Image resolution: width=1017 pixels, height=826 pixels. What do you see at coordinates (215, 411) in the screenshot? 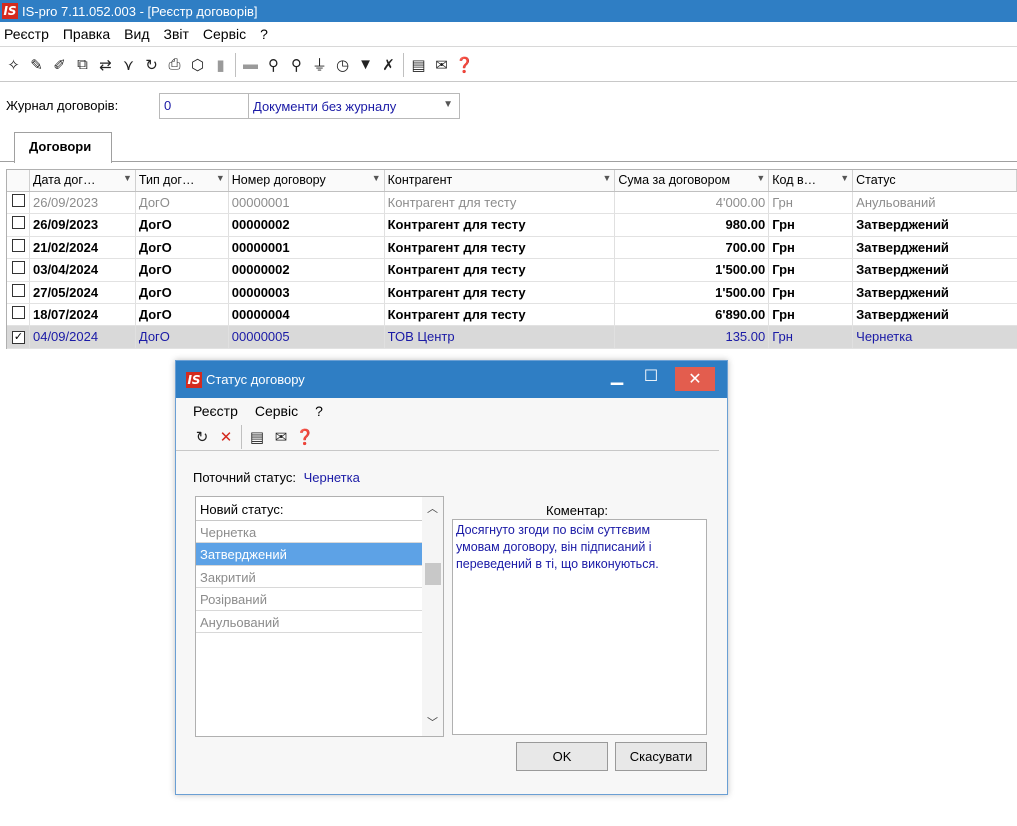
I see `dialog-menu-registry: Реєстр` at bounding box center [215, 411].